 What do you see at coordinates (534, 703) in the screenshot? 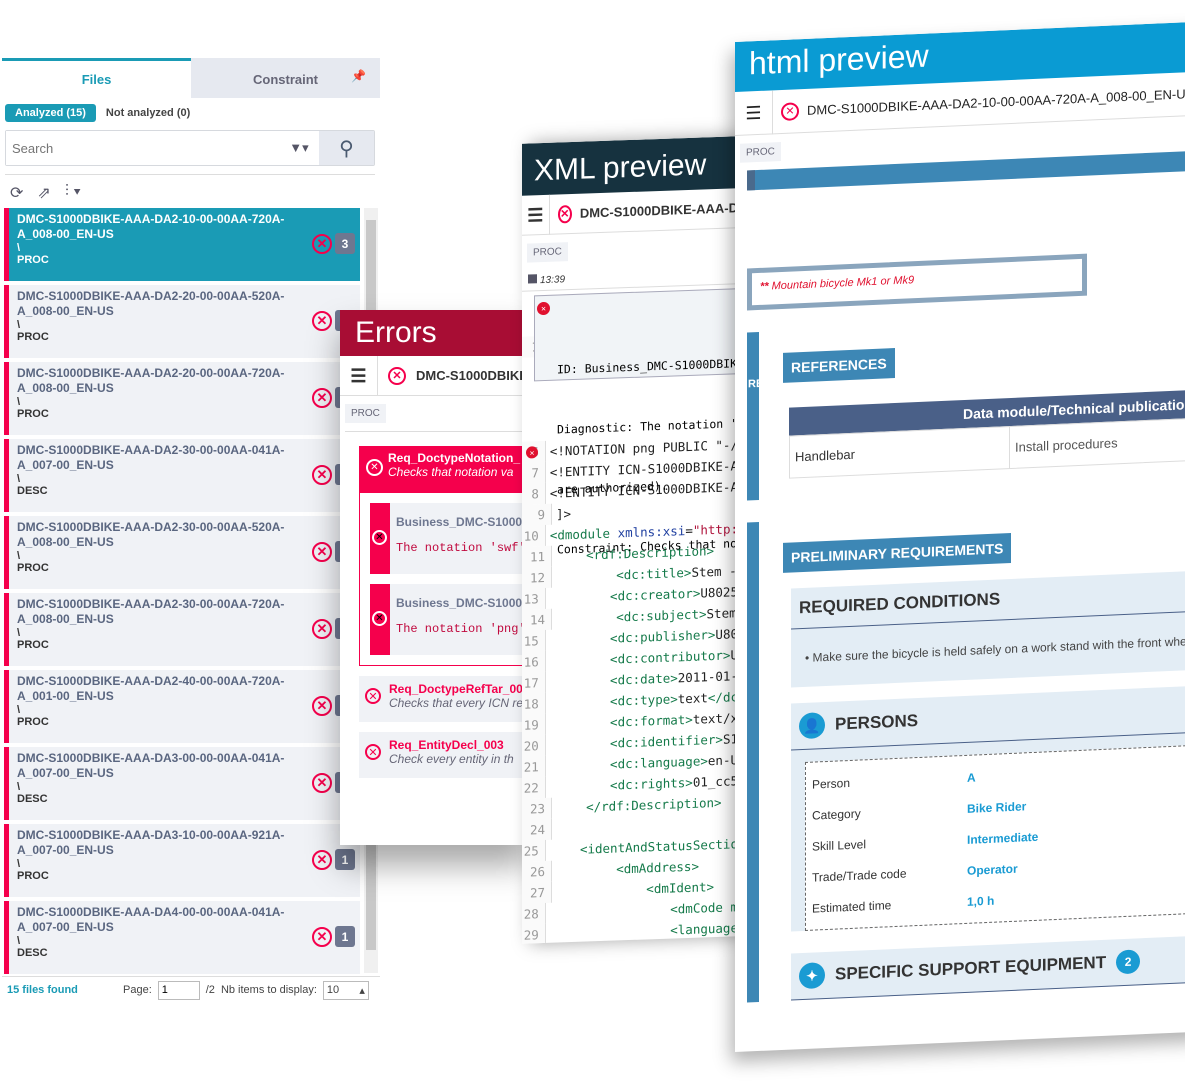
I see `line-number: 18` at bounding box center [534, 703].